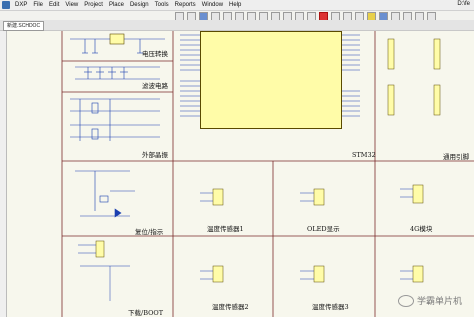 This screenshot has width=474, height=317. I want to click on label-stm32: STM32, so click(364, 155).